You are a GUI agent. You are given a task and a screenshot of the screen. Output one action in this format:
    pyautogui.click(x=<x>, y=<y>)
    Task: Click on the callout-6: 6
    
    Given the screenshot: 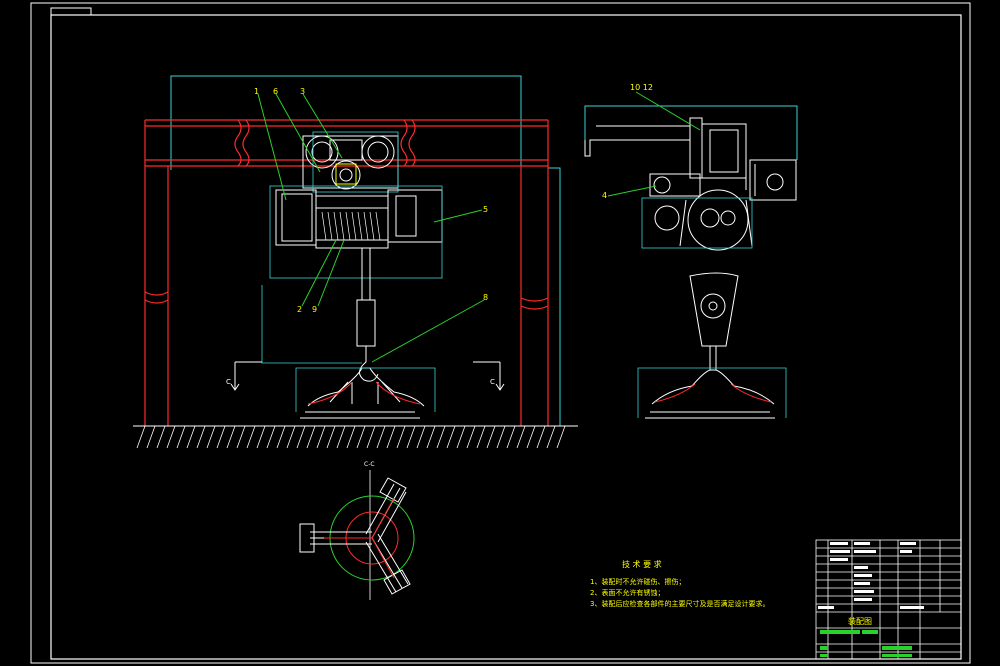 What is the action you would take?
    pyautogui.click(x=275, y=91)
    